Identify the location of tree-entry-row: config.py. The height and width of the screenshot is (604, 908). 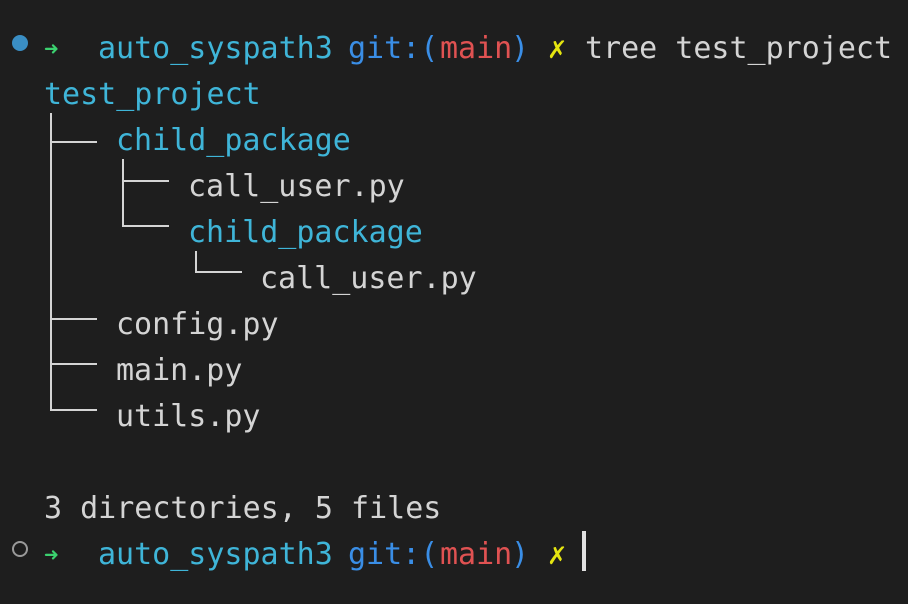
(139, 325).